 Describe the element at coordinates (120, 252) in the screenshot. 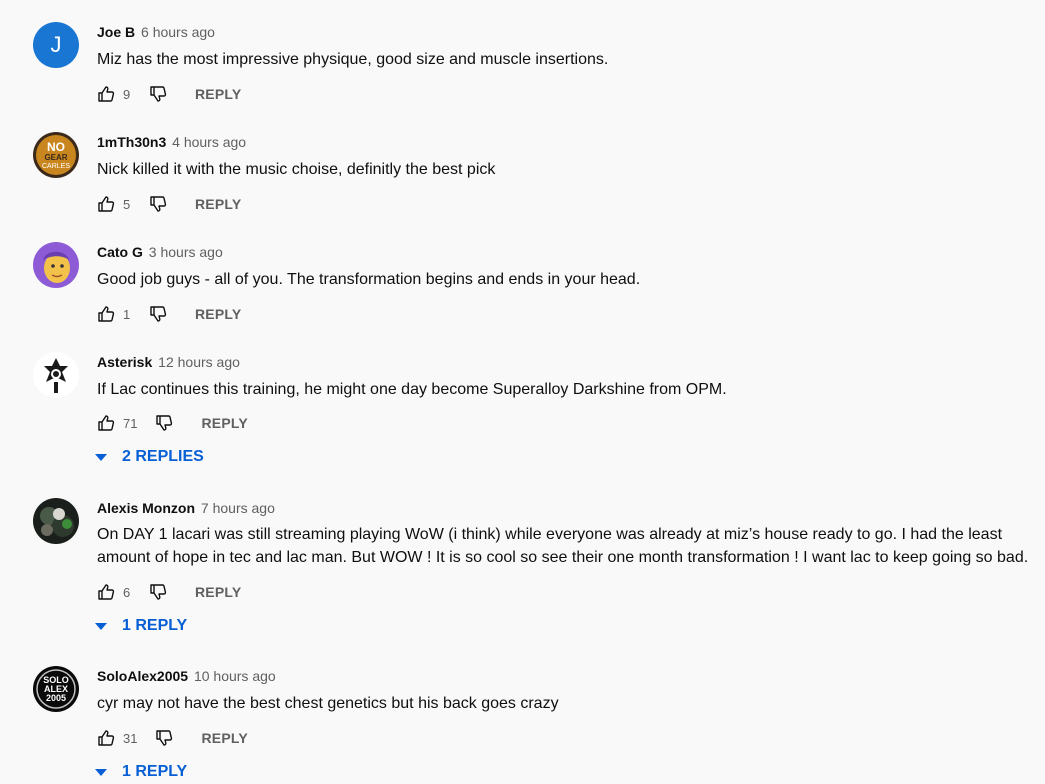

I see `comment-author: Cato G` at that location.